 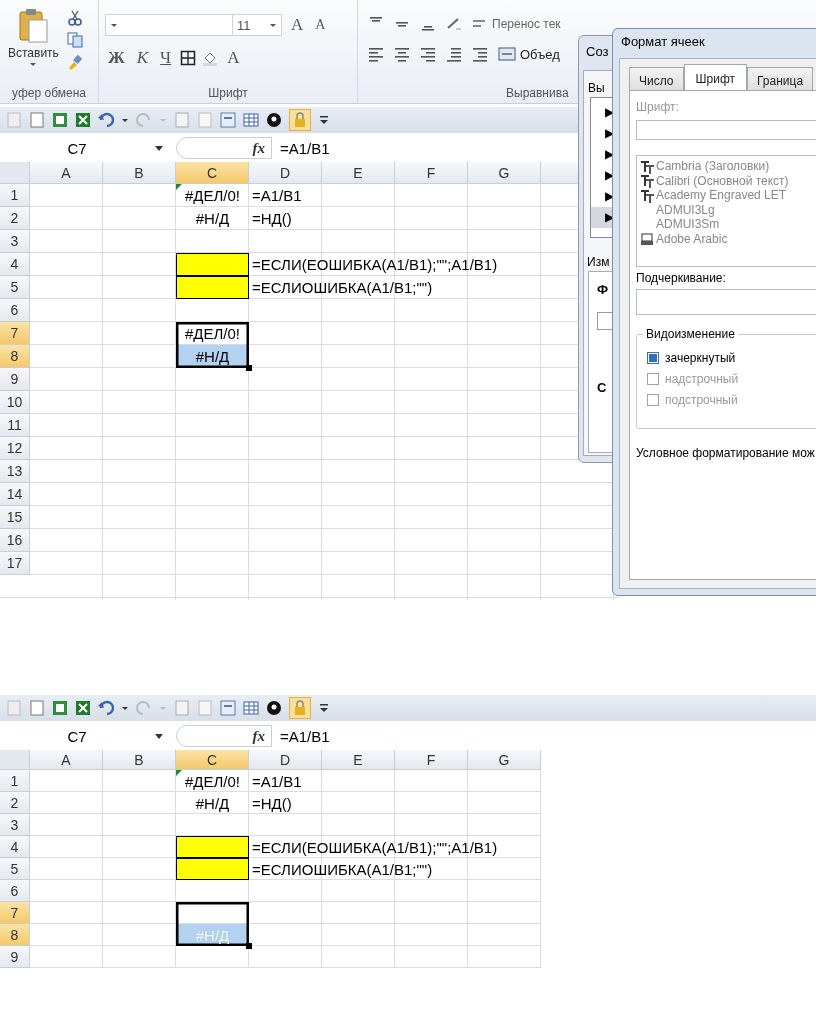 I want to click on field-label: Шрифт:, so click(x=657, y=107).